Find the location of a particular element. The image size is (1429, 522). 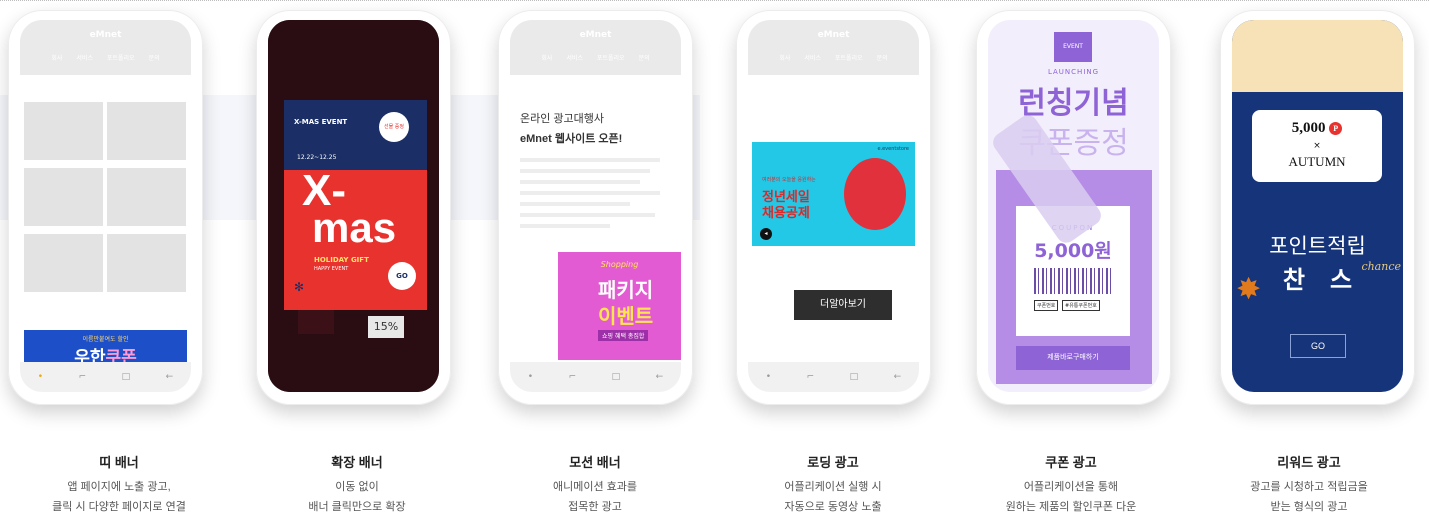

product-caption: 리워드 광고 광고를 시청하고 적립금을 받는 형식의 광고 is located at coordinates (1309, 484).